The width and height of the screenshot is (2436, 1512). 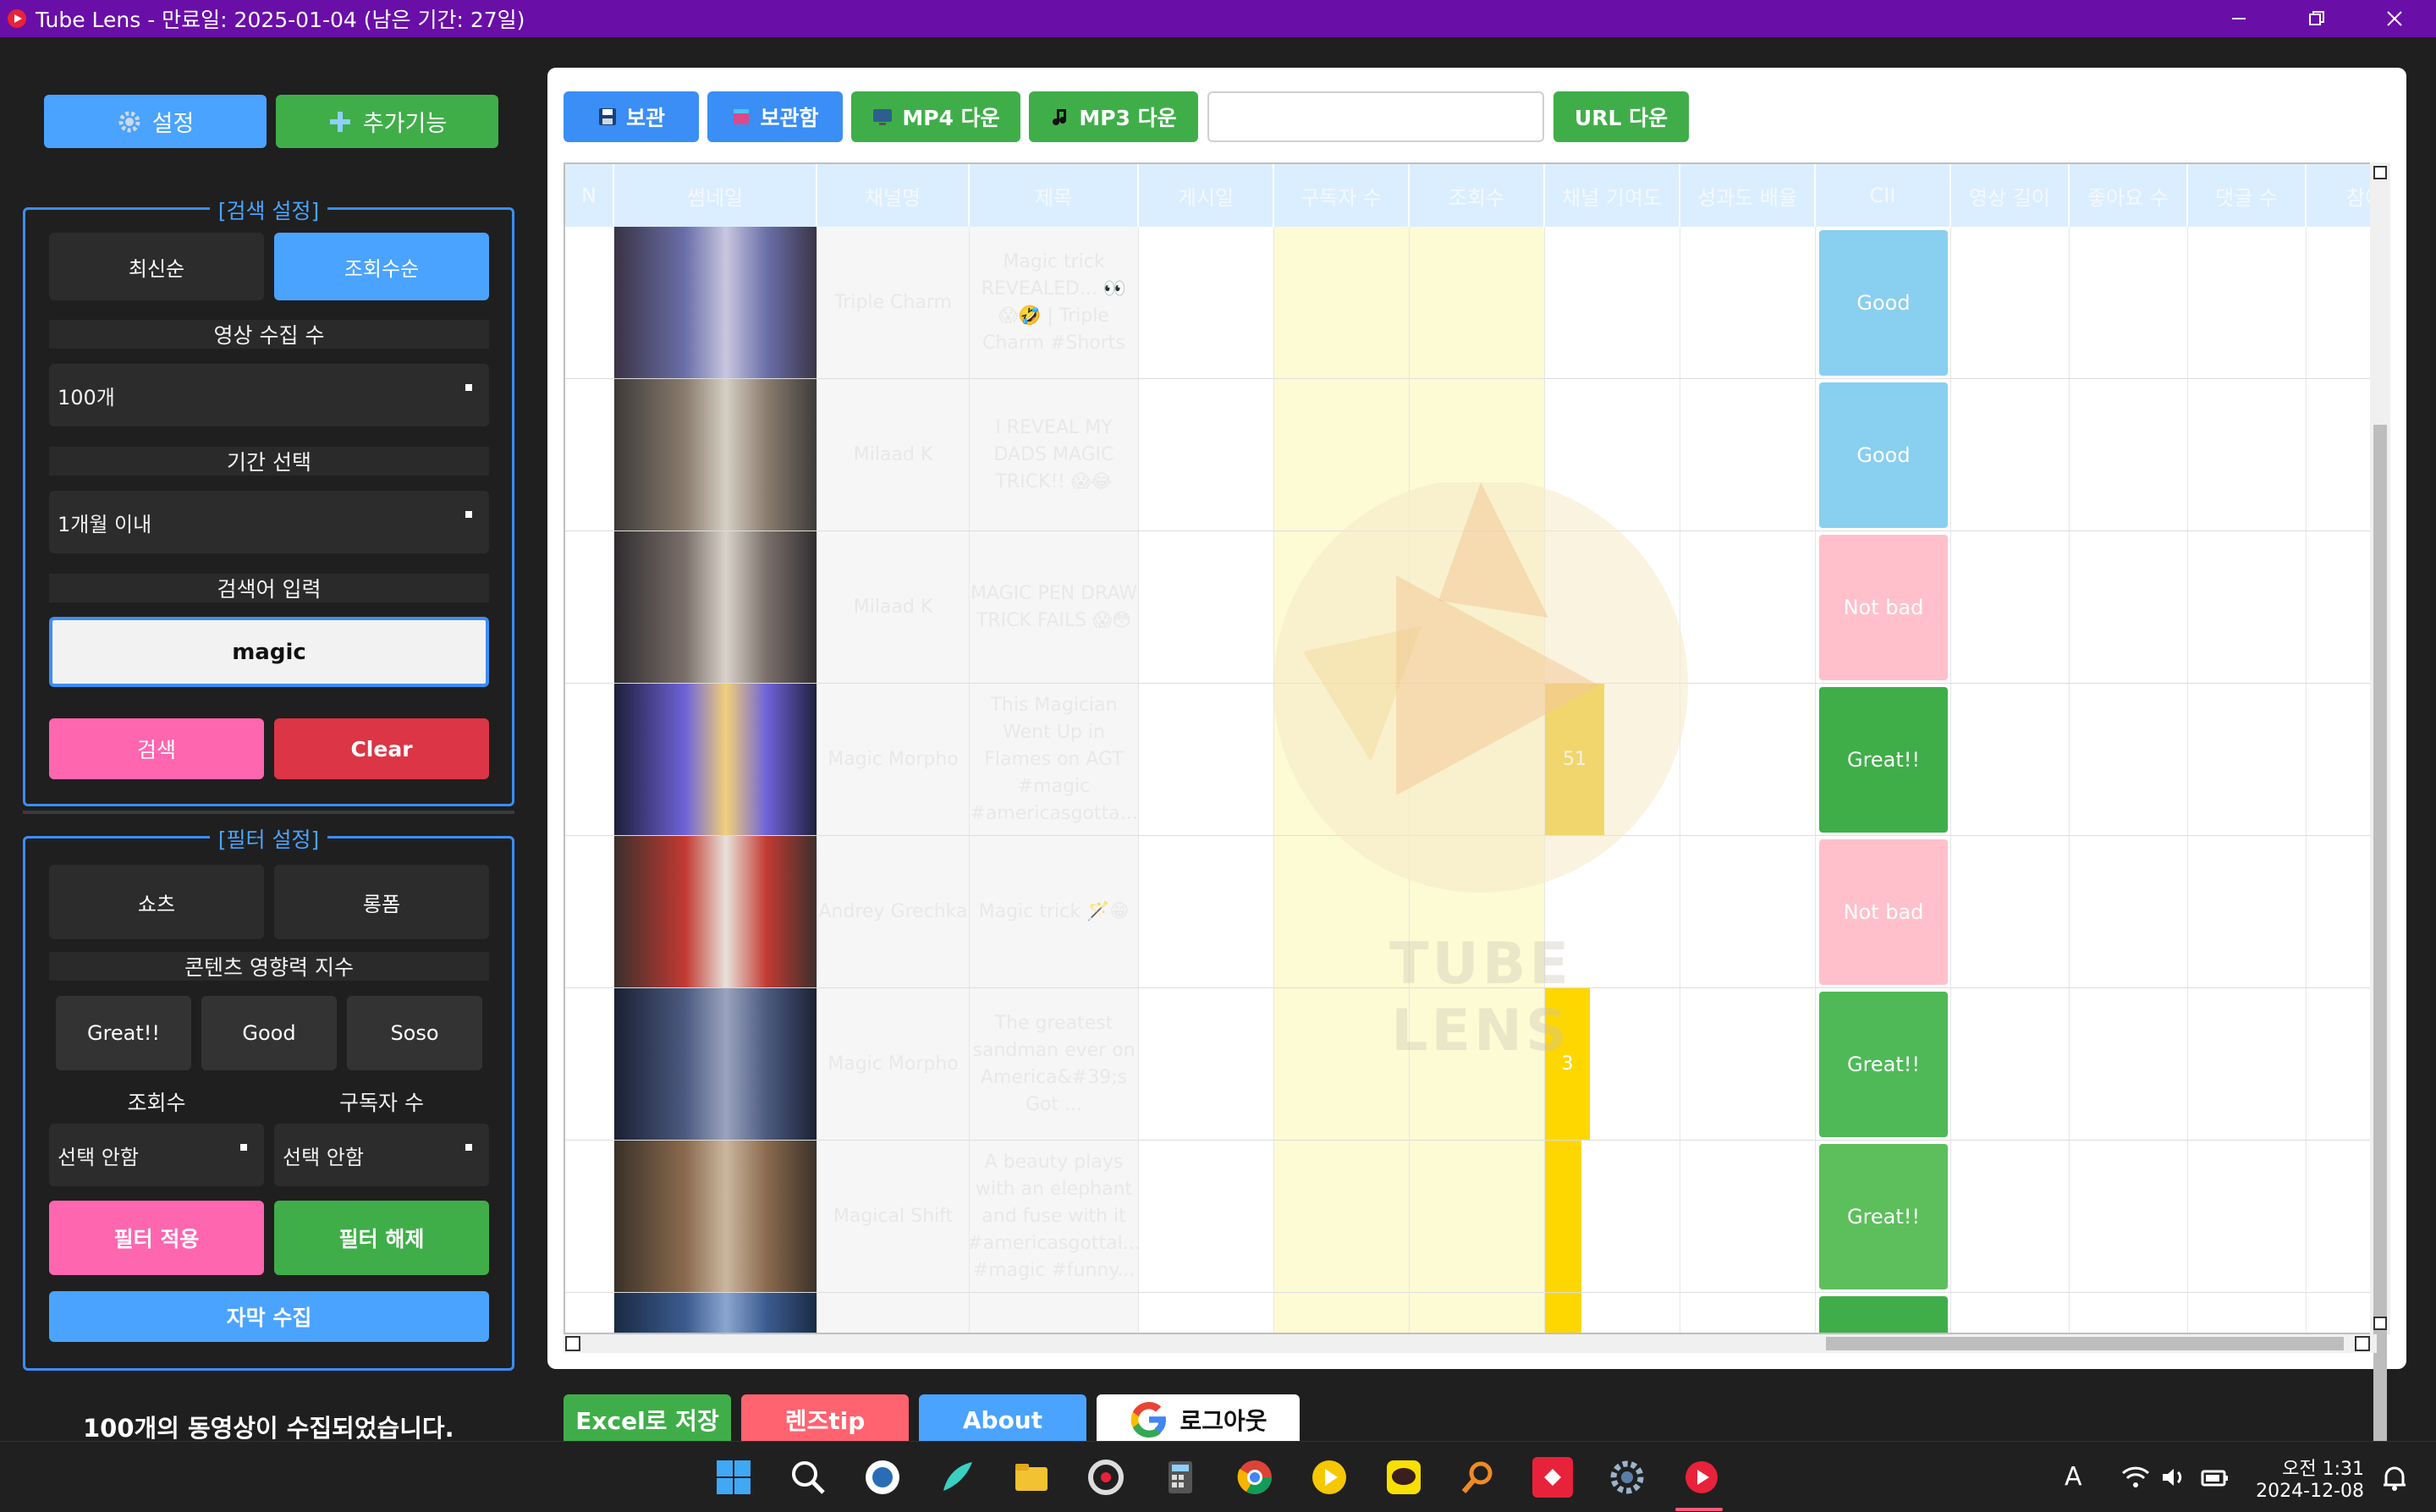 I want to click on archive-box-icon, so click(x=742, y=117).